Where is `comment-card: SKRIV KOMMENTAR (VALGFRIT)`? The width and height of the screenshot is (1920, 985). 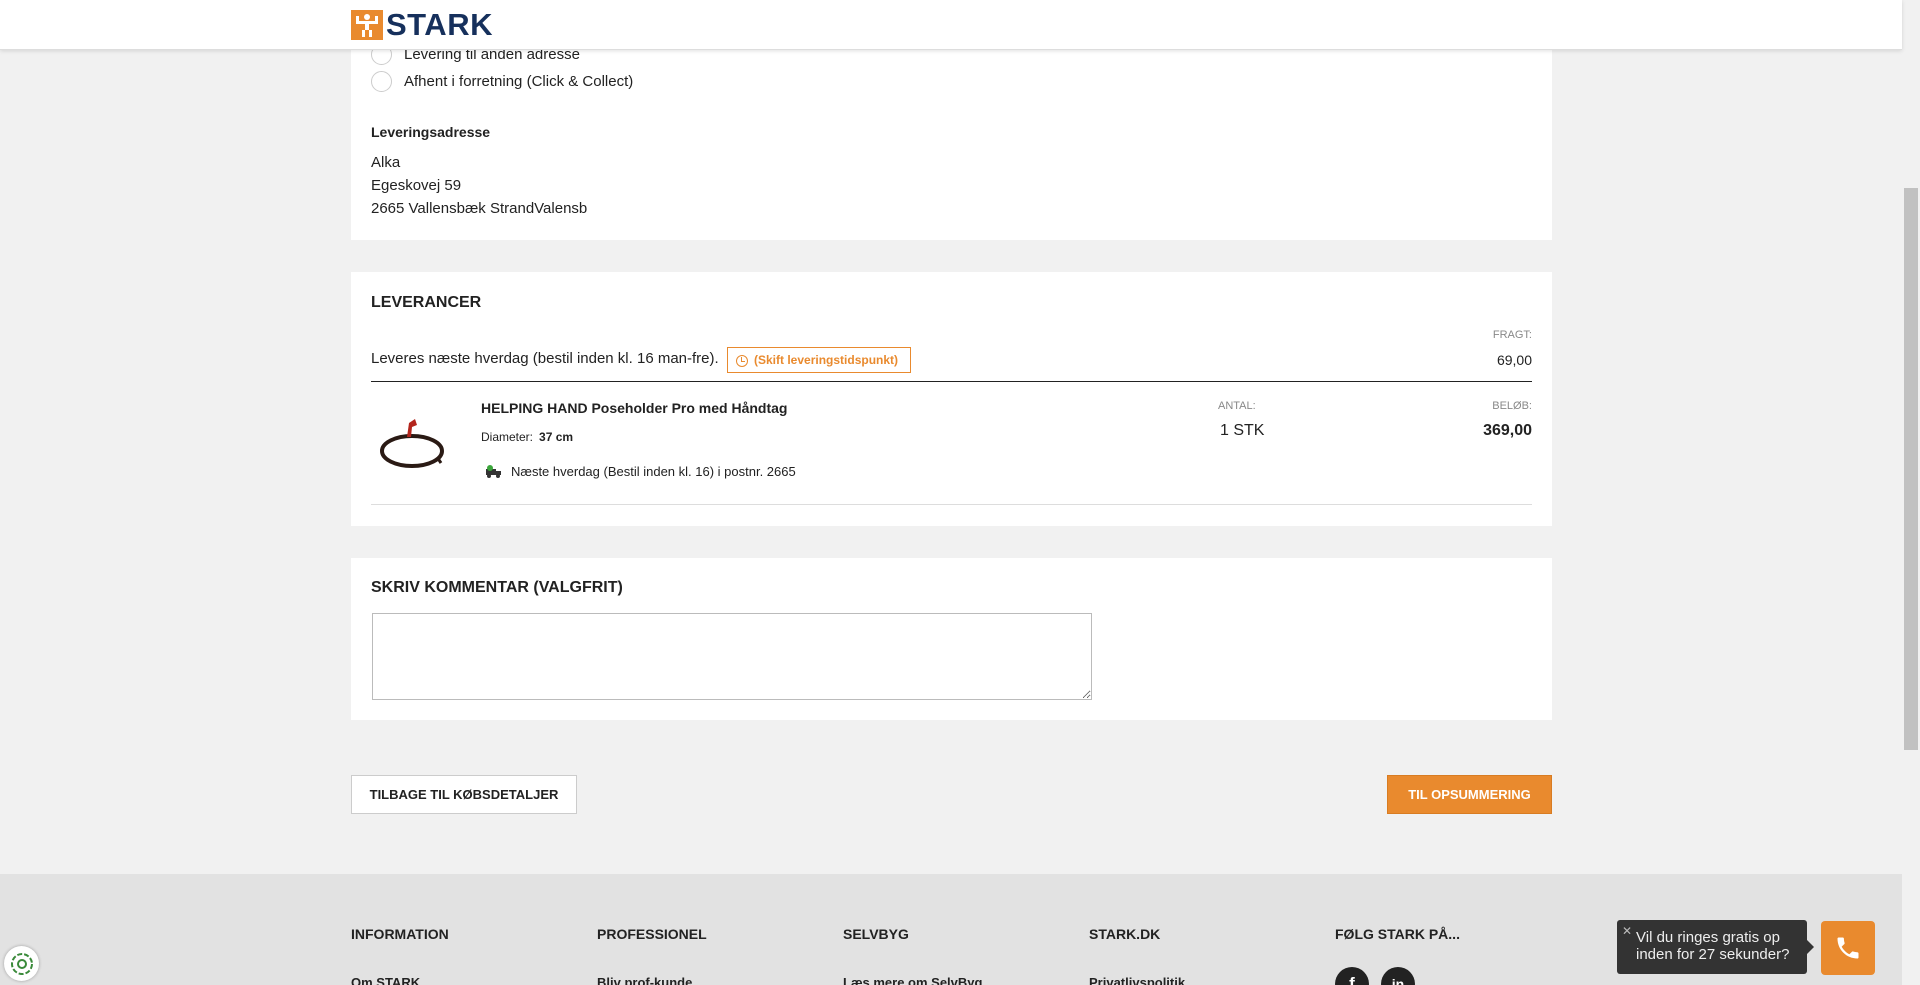 comment-card: SKRIV KOMMENTAR (VALGFRIT) is located at coordinates (951, 639).